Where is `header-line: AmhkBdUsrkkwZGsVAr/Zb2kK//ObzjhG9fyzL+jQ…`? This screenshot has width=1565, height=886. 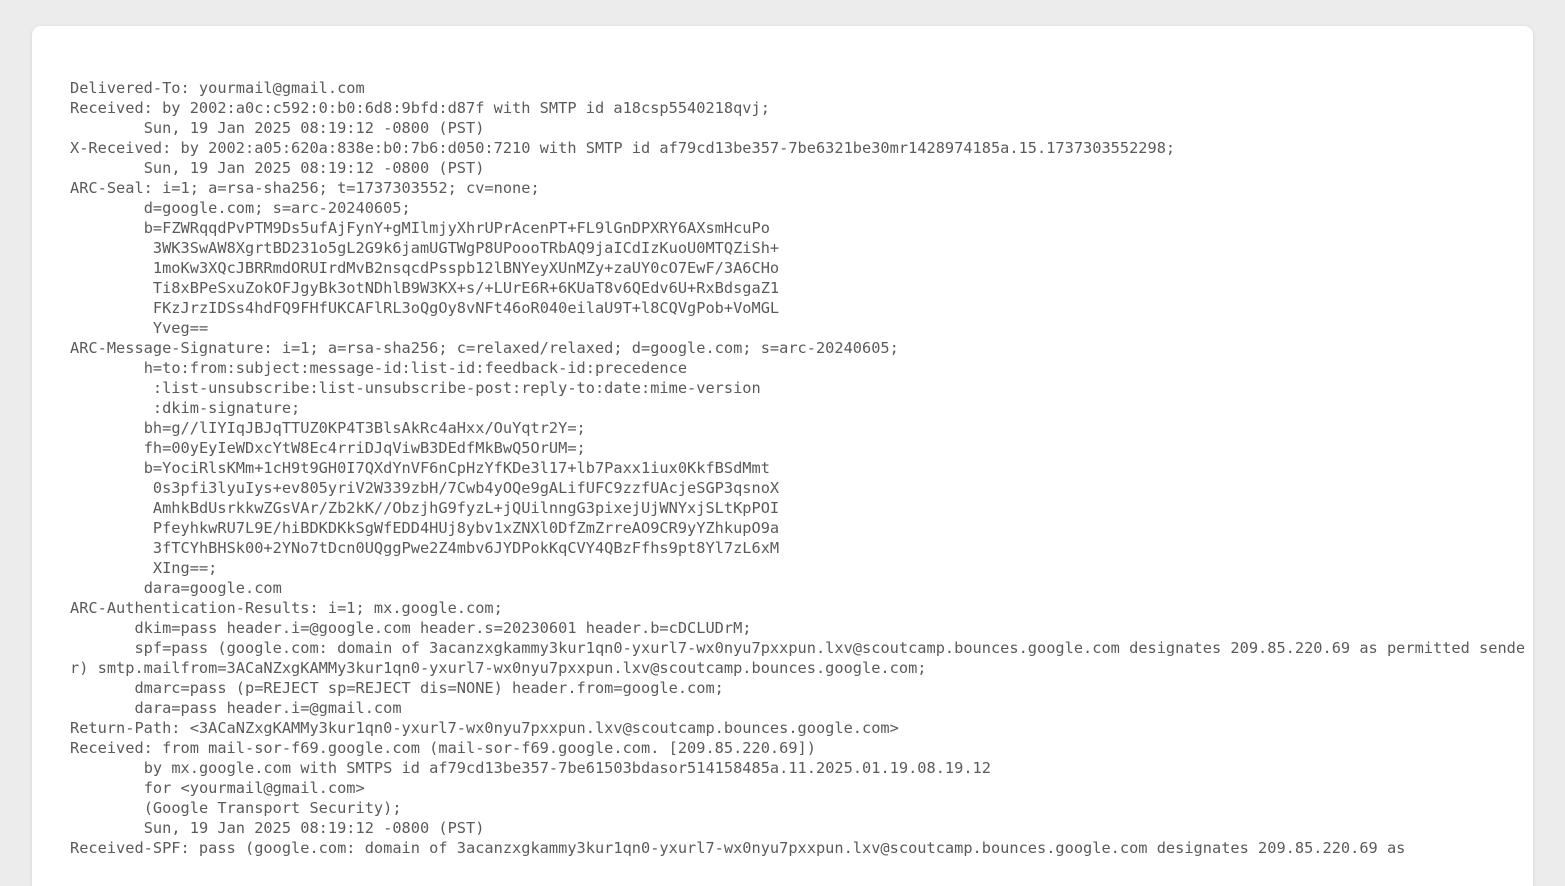
header-line: AmhkBdUsrkkwZGsVAr/Zb2kK//ObzjhG9fyzL+jQ… is located at coordinates (425, 508).